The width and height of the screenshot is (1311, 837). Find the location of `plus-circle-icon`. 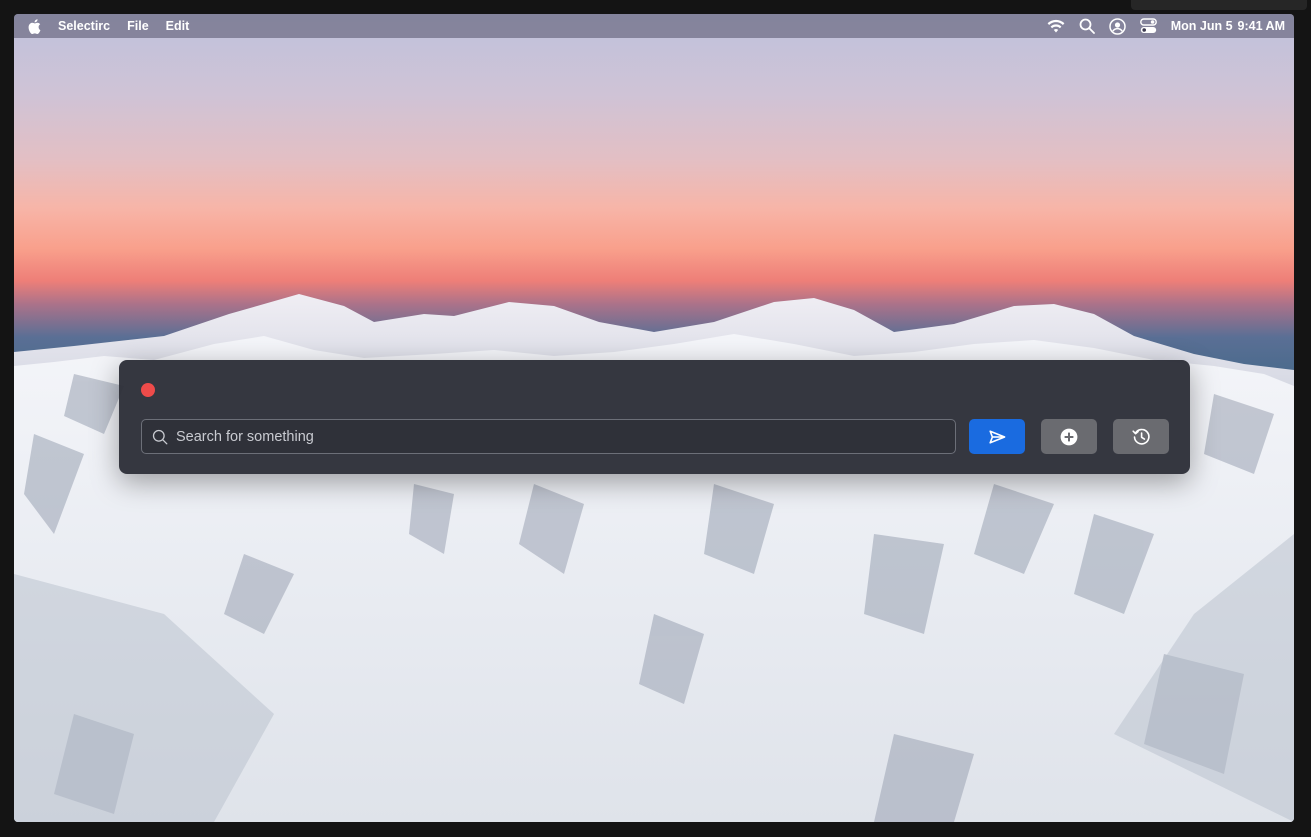

plus-circle-icon is located at coordinates (1069, 437).